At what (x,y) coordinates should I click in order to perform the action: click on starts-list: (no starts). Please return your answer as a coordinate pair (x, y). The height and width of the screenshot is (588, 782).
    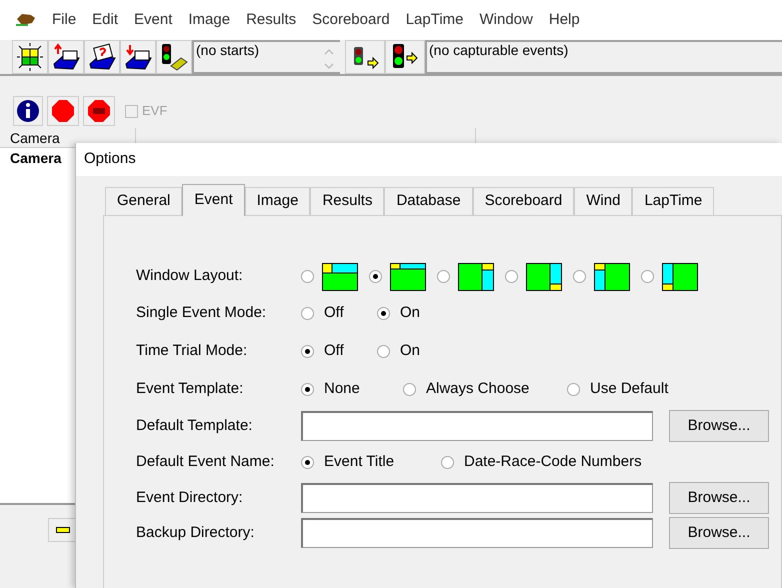
    Looking at the image, I should click on (266, 57).